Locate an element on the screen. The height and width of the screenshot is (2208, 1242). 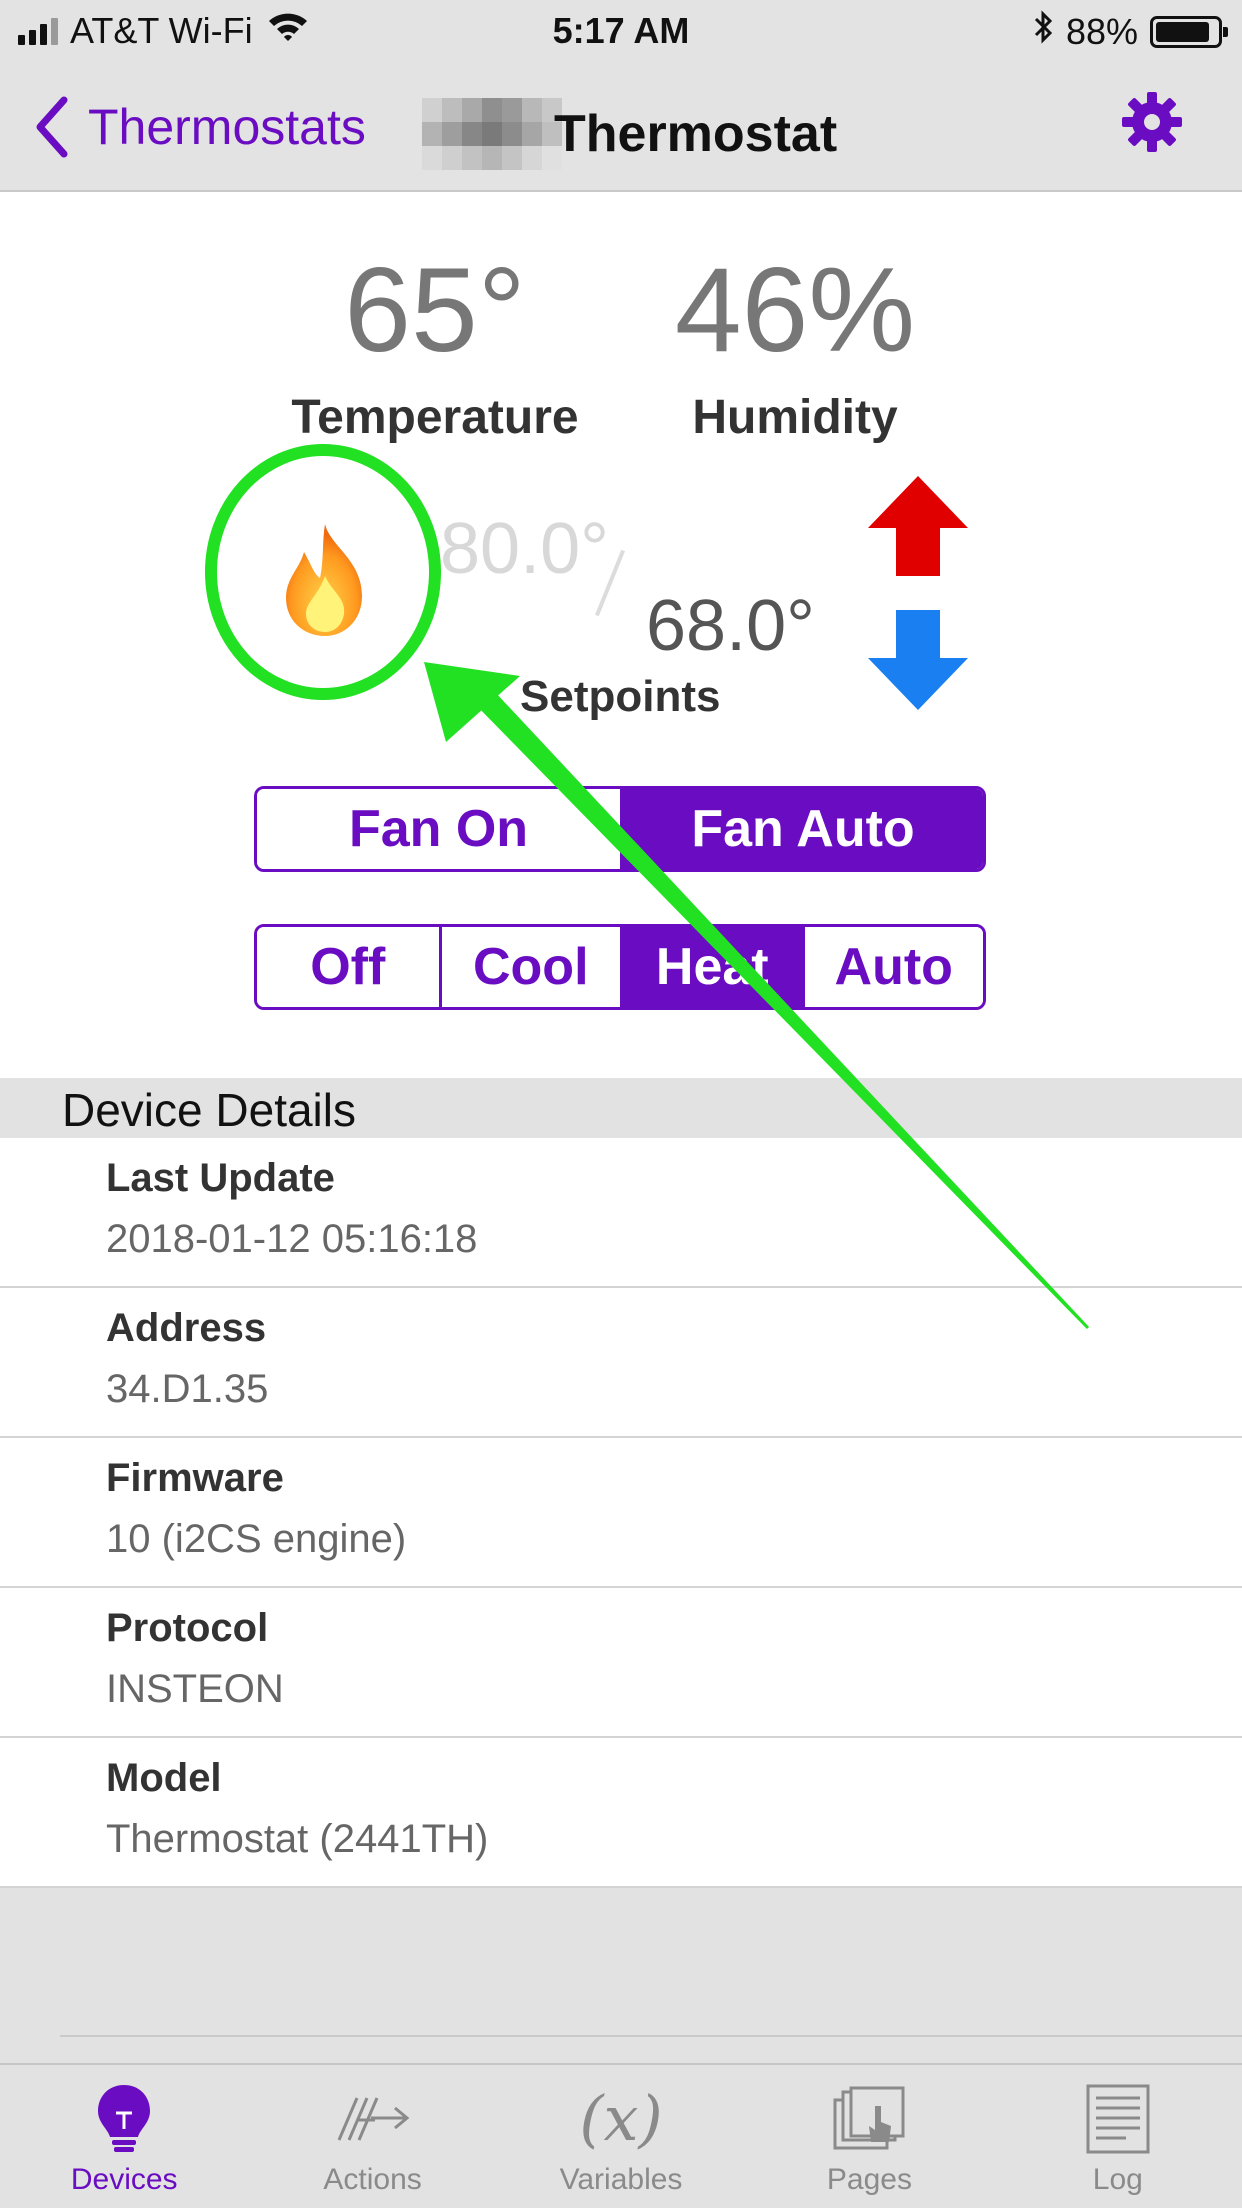
annotation-arrowhead is located at coordinates (472, 702).